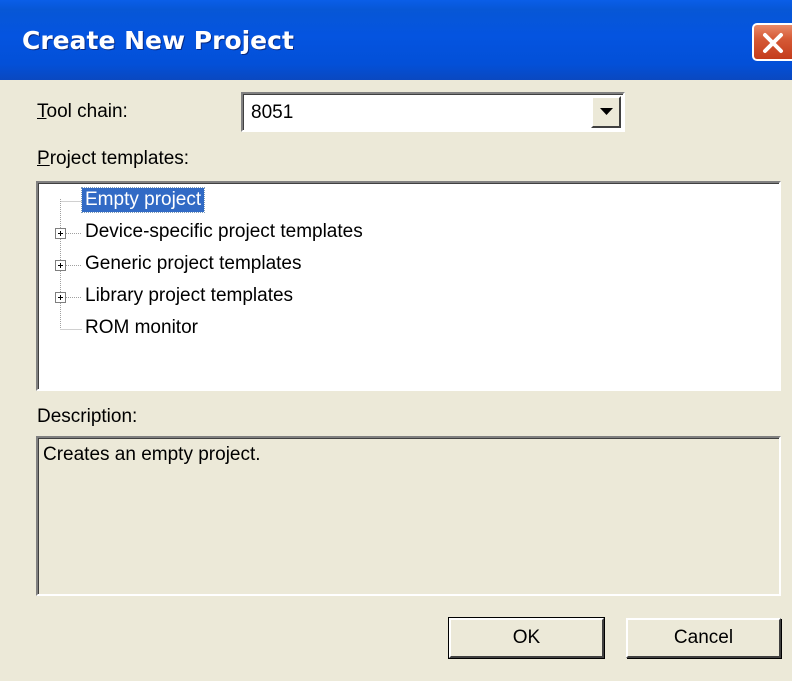 The width and height of the screenshot is (792, 681). I want to click on expand-generic-icon, so click(60, 265).